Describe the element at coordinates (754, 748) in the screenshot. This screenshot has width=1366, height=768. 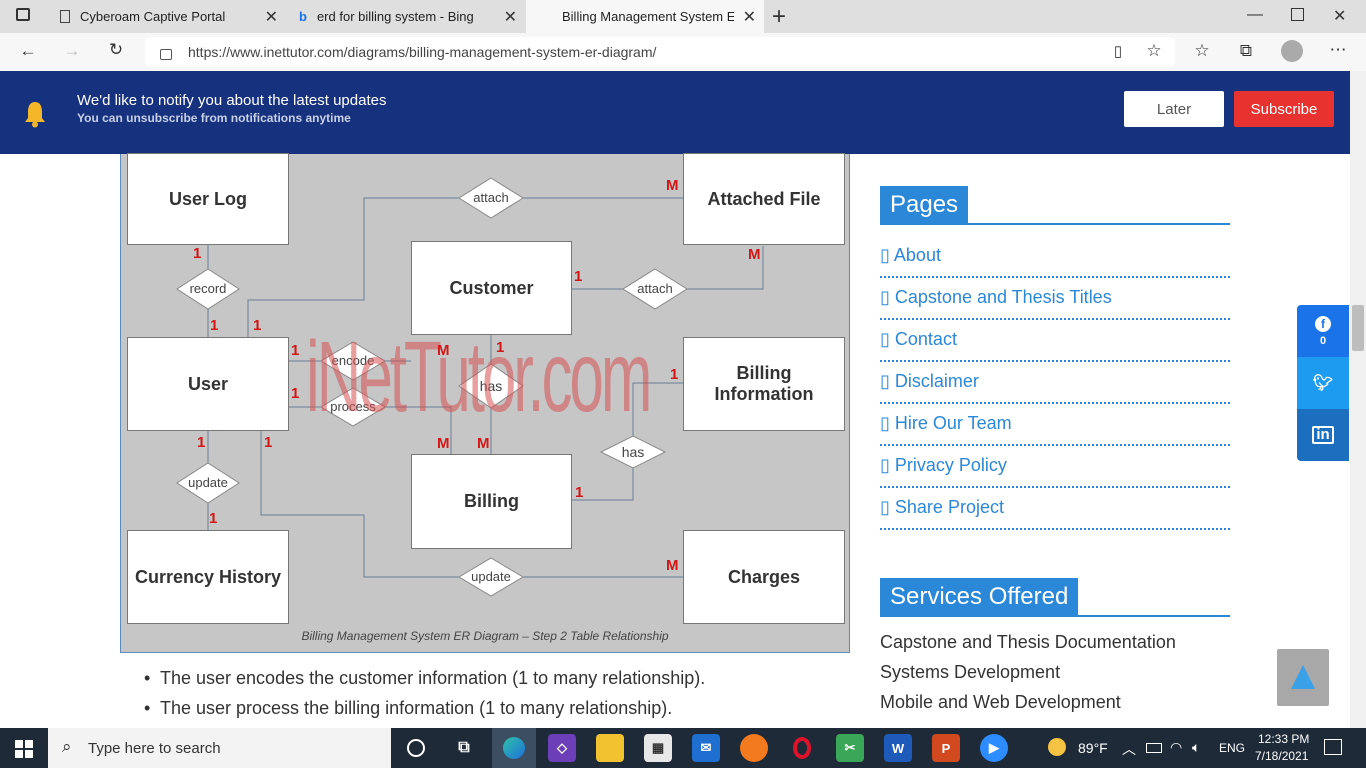
I see `firefox-icon` at that location.